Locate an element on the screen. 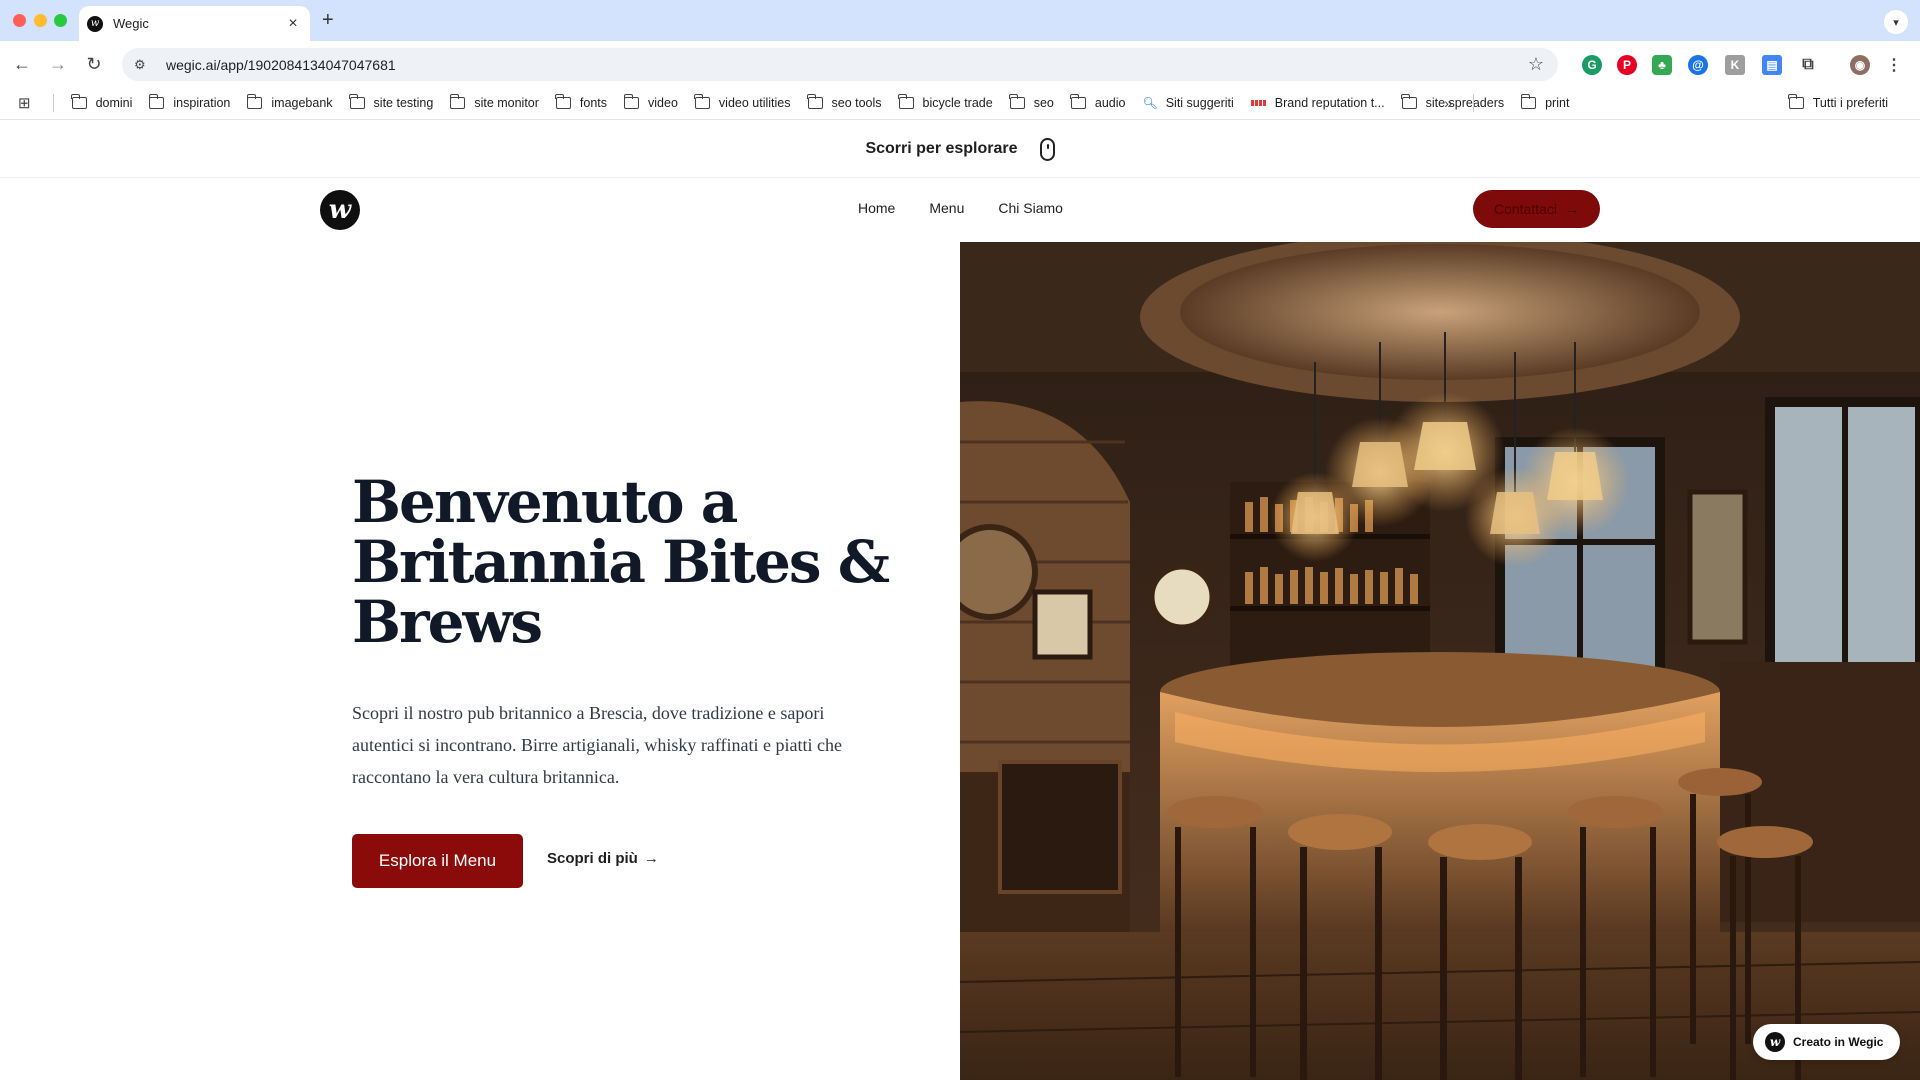 The width and height of the screenshot is (1920, 1080). forward-arrow-icon: → is located at coordinates (58, 64).